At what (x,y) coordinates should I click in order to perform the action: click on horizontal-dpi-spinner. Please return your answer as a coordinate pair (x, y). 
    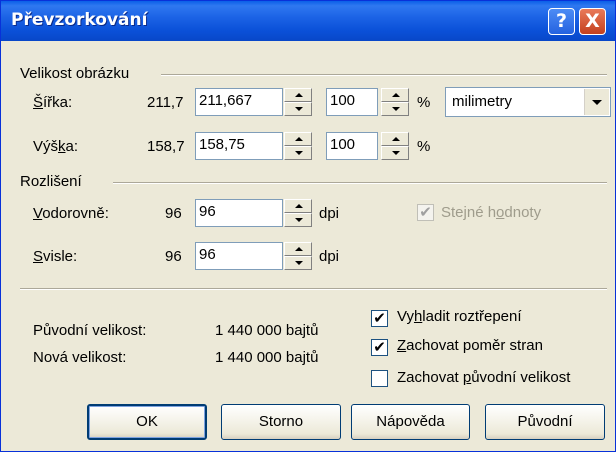
    Looking at the image, I should click on (298, 213).